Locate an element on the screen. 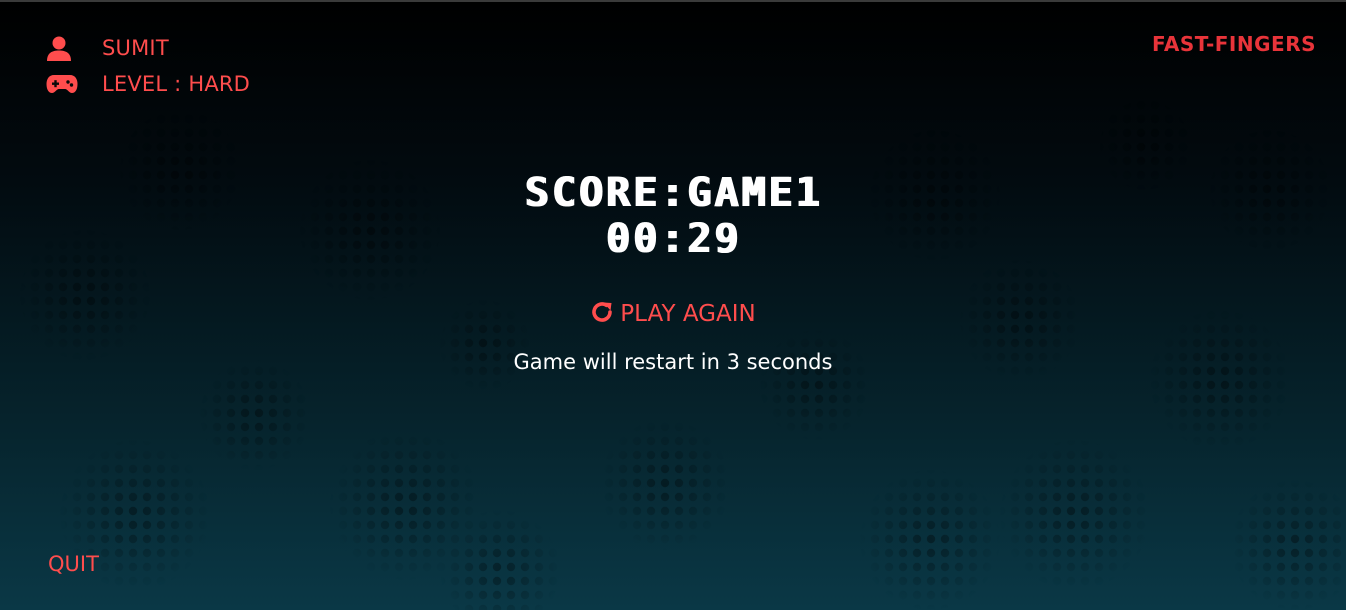 The image size is (1346, 610). top-border is located at coordinates (673, 1).